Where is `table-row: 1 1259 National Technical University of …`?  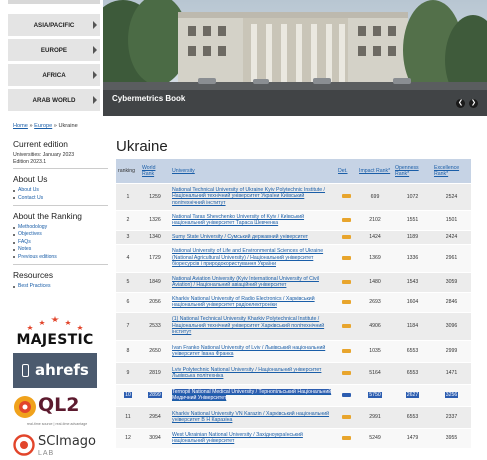 table-row: 1 1259 National Technical University of … is located at coordinates (293, 197).